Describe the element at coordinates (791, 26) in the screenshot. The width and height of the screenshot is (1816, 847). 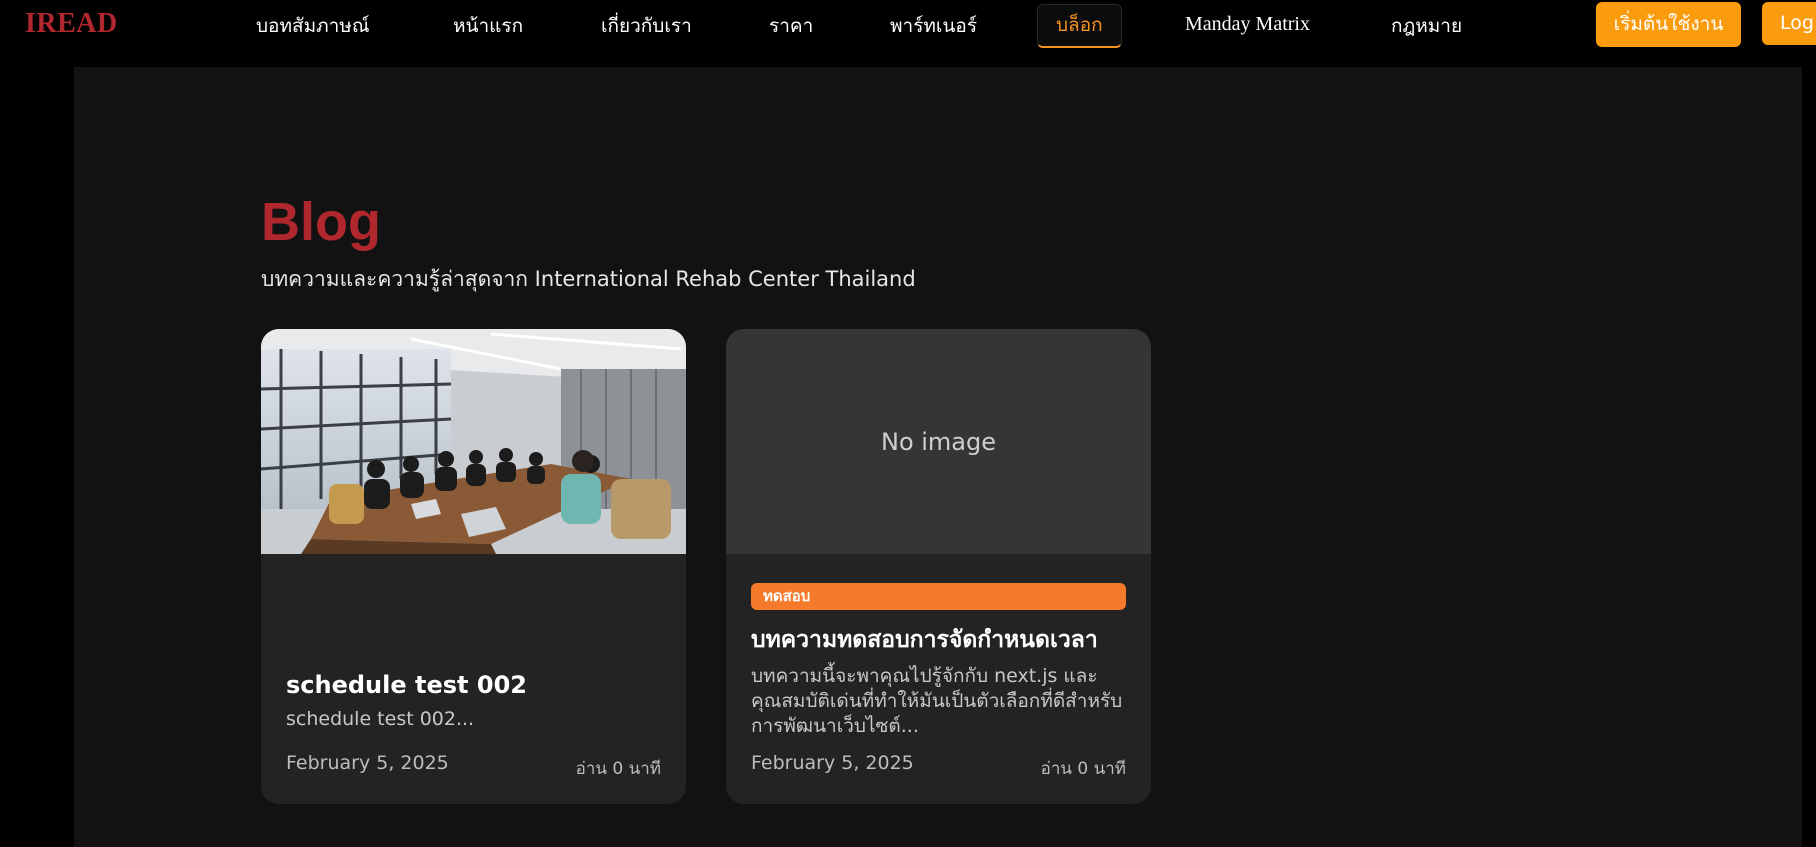
I see `nav-item-pricing: ราคา` at that location.